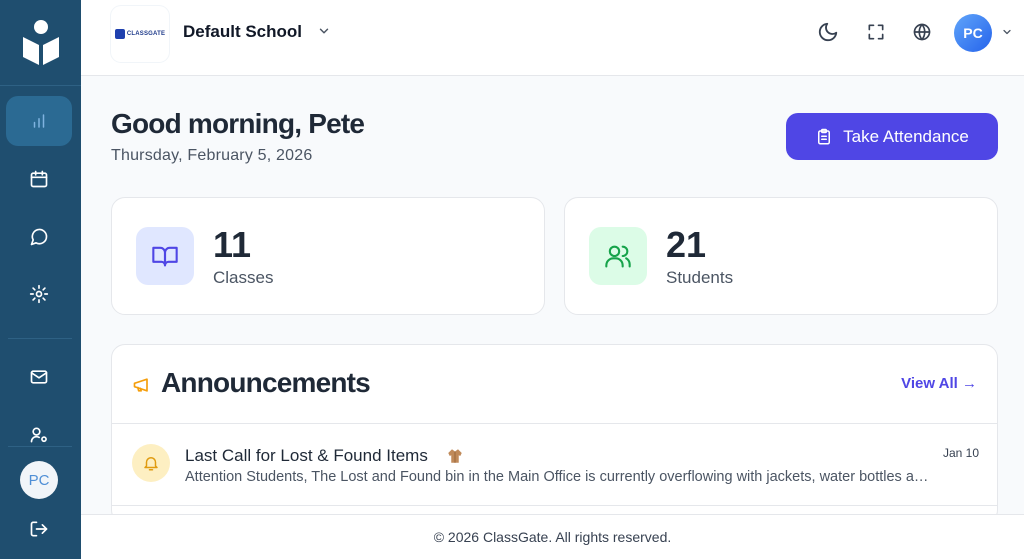 This screenshot has width=1024, height=559. I want to click on open-book-icon, so click(165, 256).